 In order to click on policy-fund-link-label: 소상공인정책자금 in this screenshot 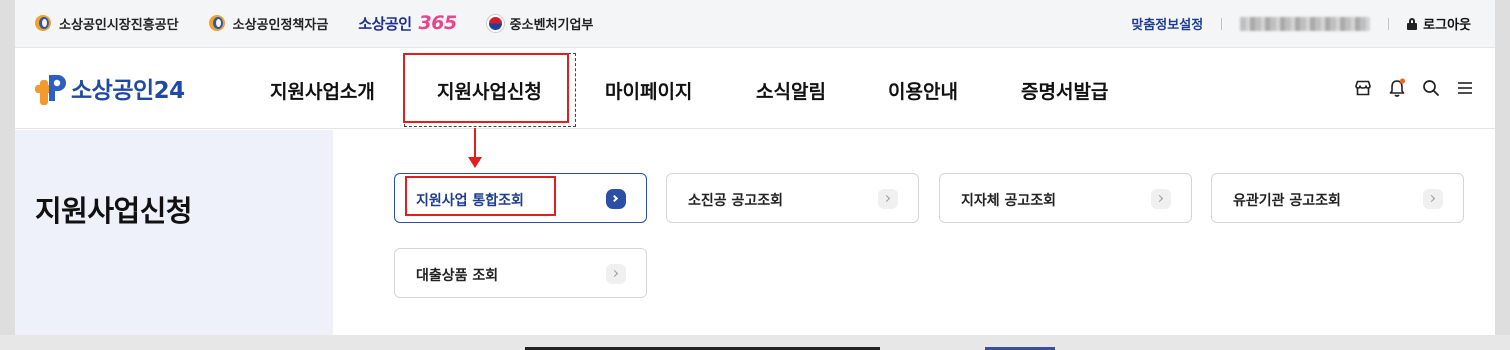, I will do `click(280, 25)`.